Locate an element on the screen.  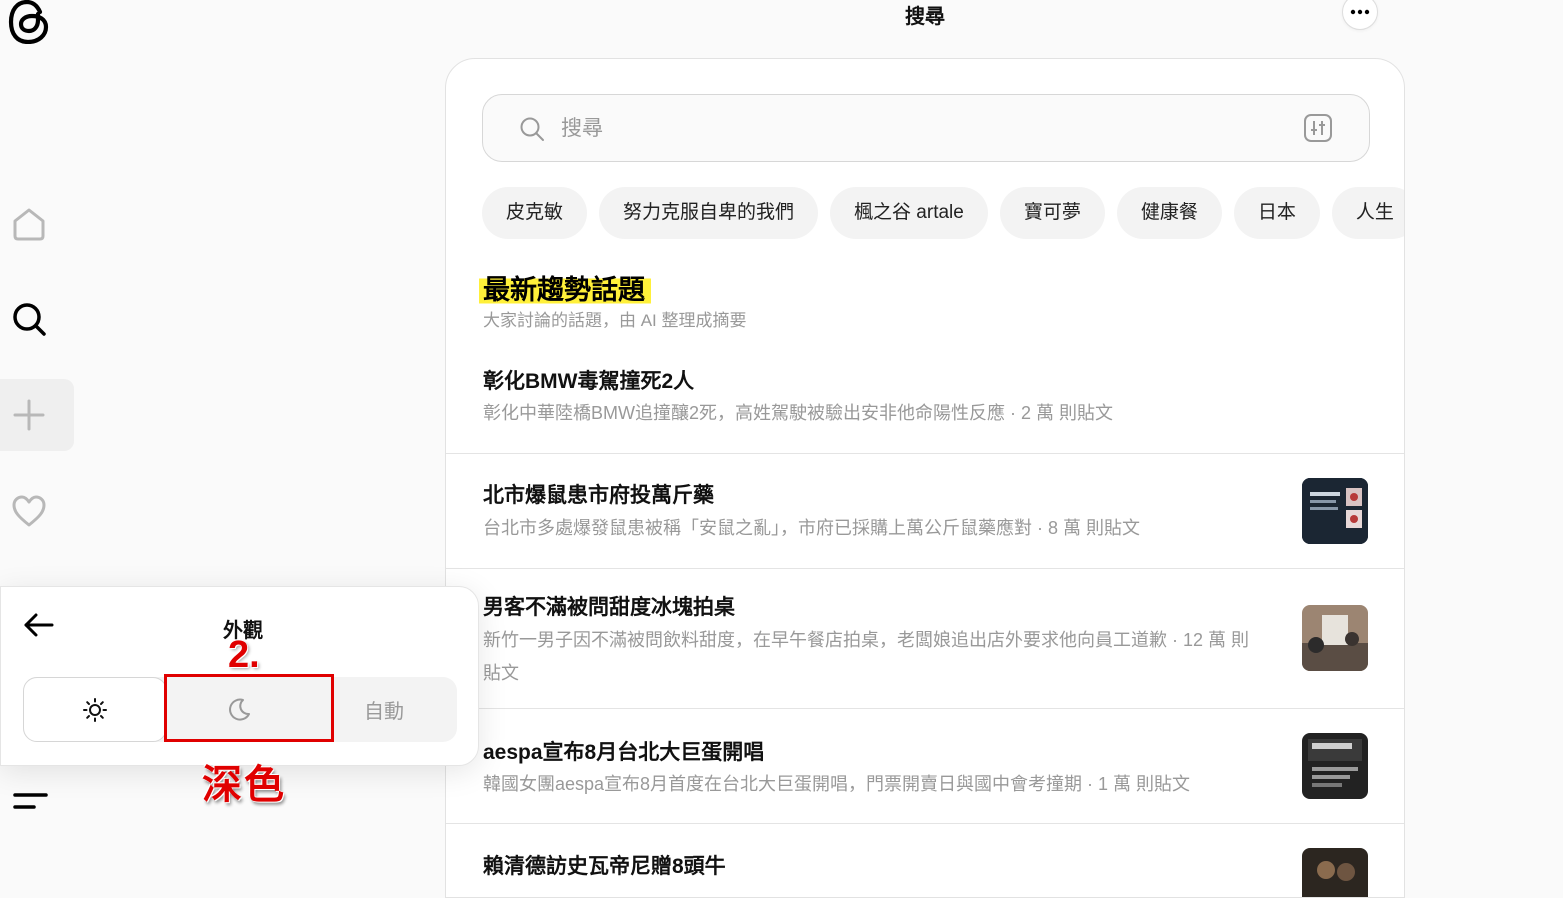
topic-title: 男客不滿被問甜度冰塊拍桌 is located at coordinates (609, 607).